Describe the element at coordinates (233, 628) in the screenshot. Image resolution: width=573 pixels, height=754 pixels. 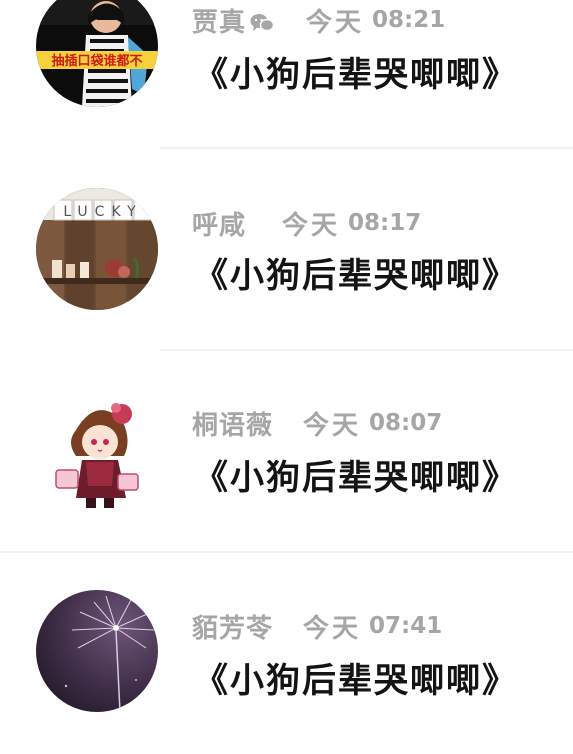
I see `author-name: 貊芳苓` at that location.